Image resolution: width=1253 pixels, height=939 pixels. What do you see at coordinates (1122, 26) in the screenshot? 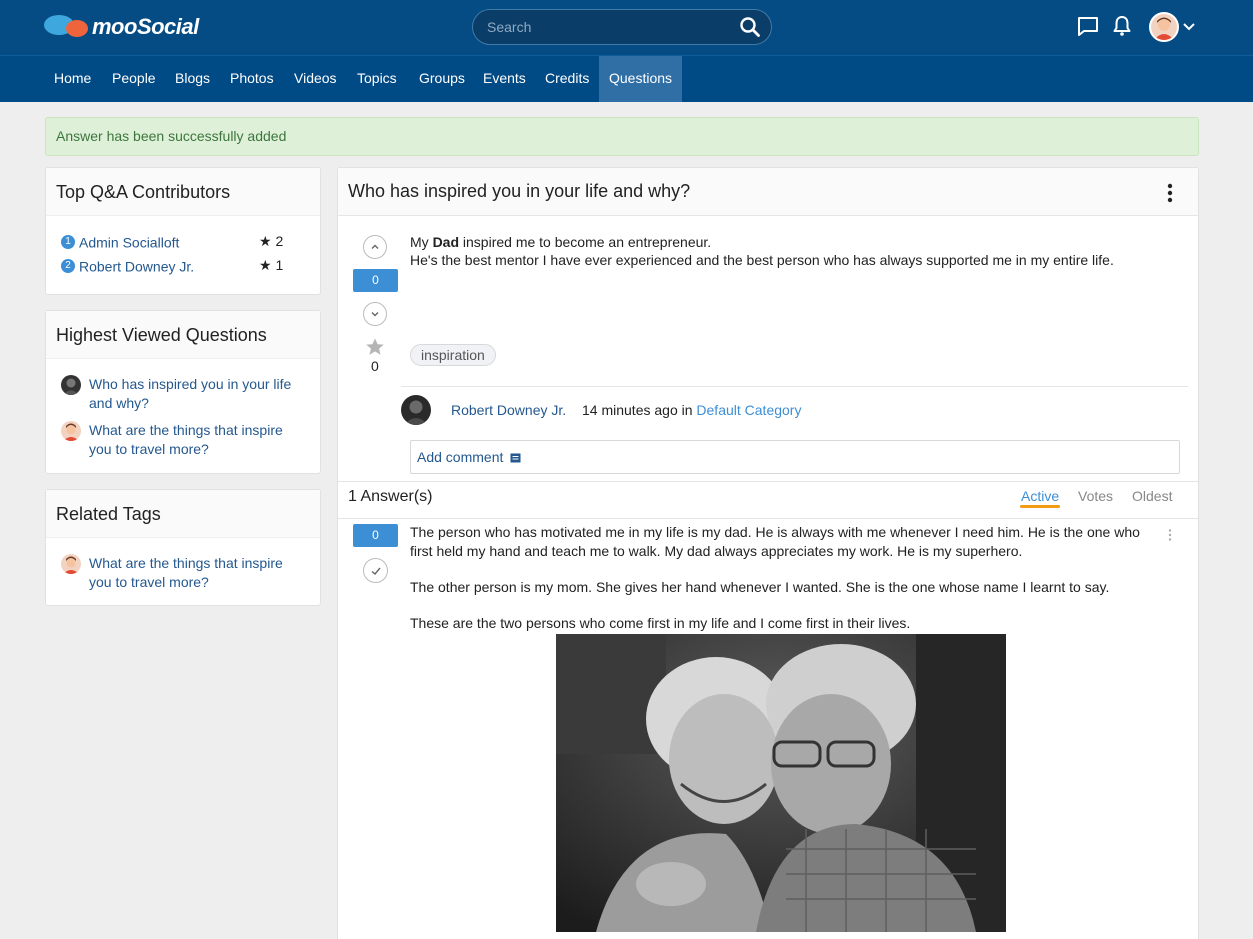
I see `bell-icon` at bounding box center [1122, 26].